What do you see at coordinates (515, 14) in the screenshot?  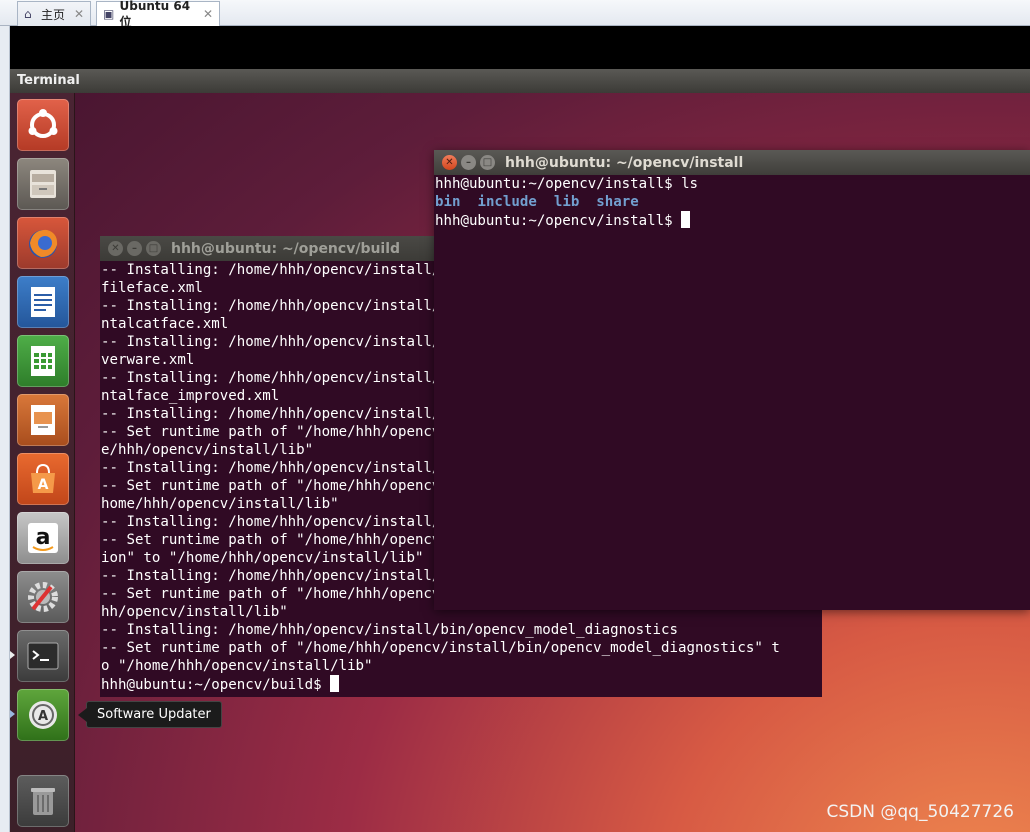 I see `host-tab-bar: ⌂ 主页 ✕ ▣ Ubuntu 64 位 ✕` at bounding box center [515, 14].